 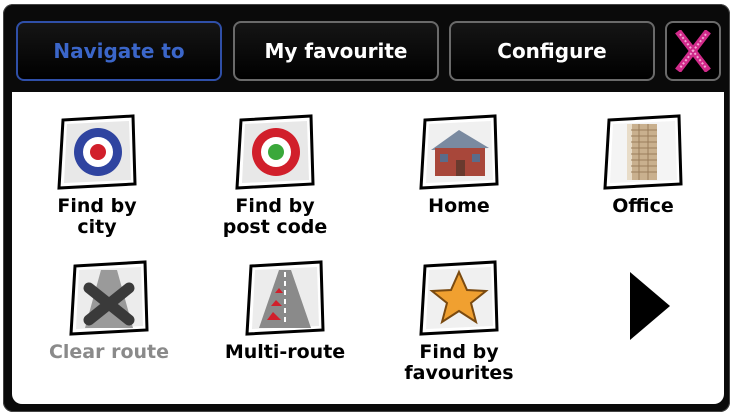 I want to click on tab-navigate-to-label: Navigate to, so click(x=119, y=51).